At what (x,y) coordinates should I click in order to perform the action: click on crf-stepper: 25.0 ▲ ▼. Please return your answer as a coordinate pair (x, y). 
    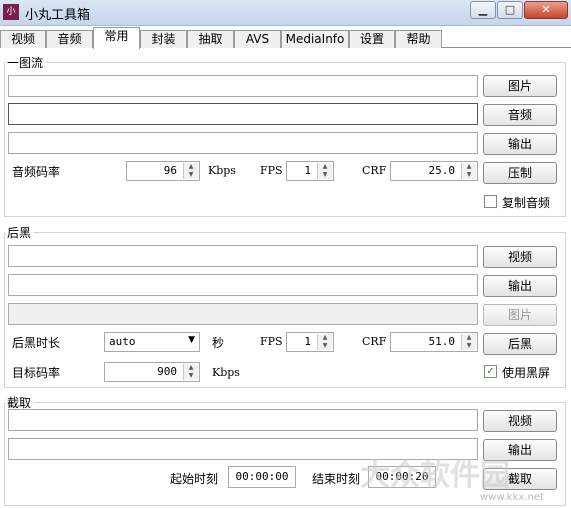
    Looking at the image, I should click on (434, 171).